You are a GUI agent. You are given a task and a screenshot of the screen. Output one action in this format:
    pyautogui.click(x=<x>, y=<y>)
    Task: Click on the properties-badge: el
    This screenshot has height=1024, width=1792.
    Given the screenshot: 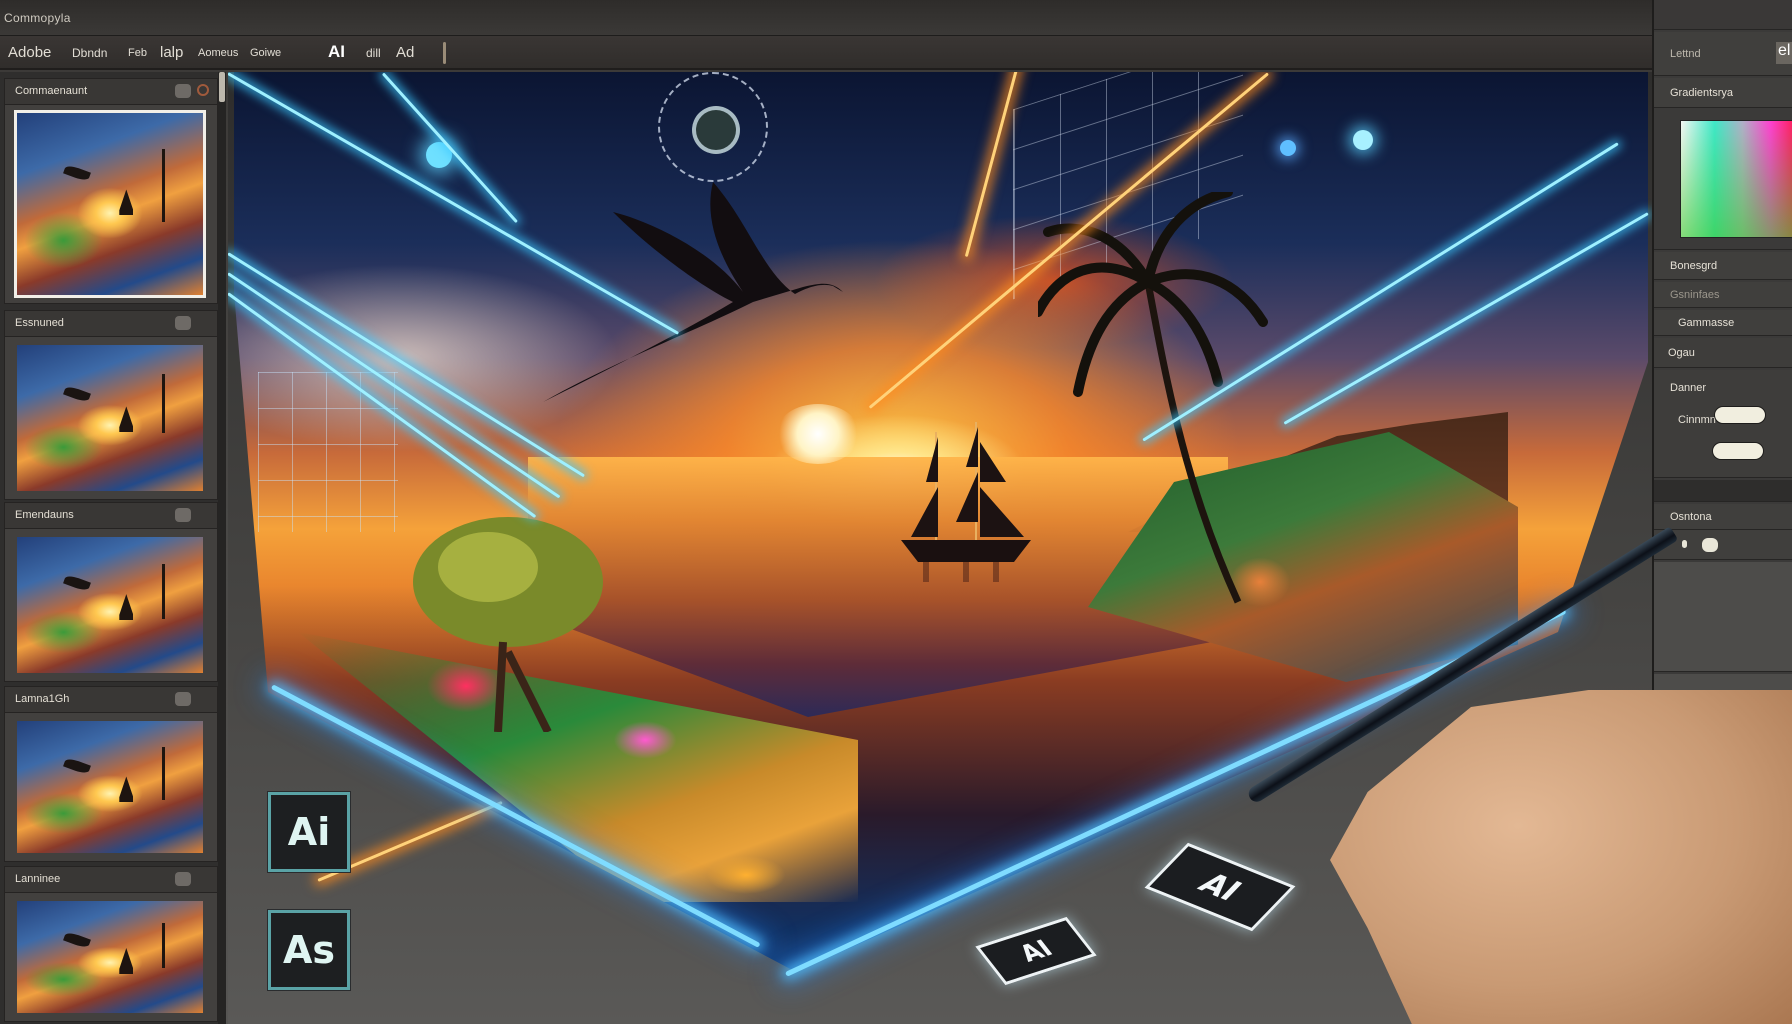 What is the action you would take?
    pyautogui.click(x=1784, y=53)
    